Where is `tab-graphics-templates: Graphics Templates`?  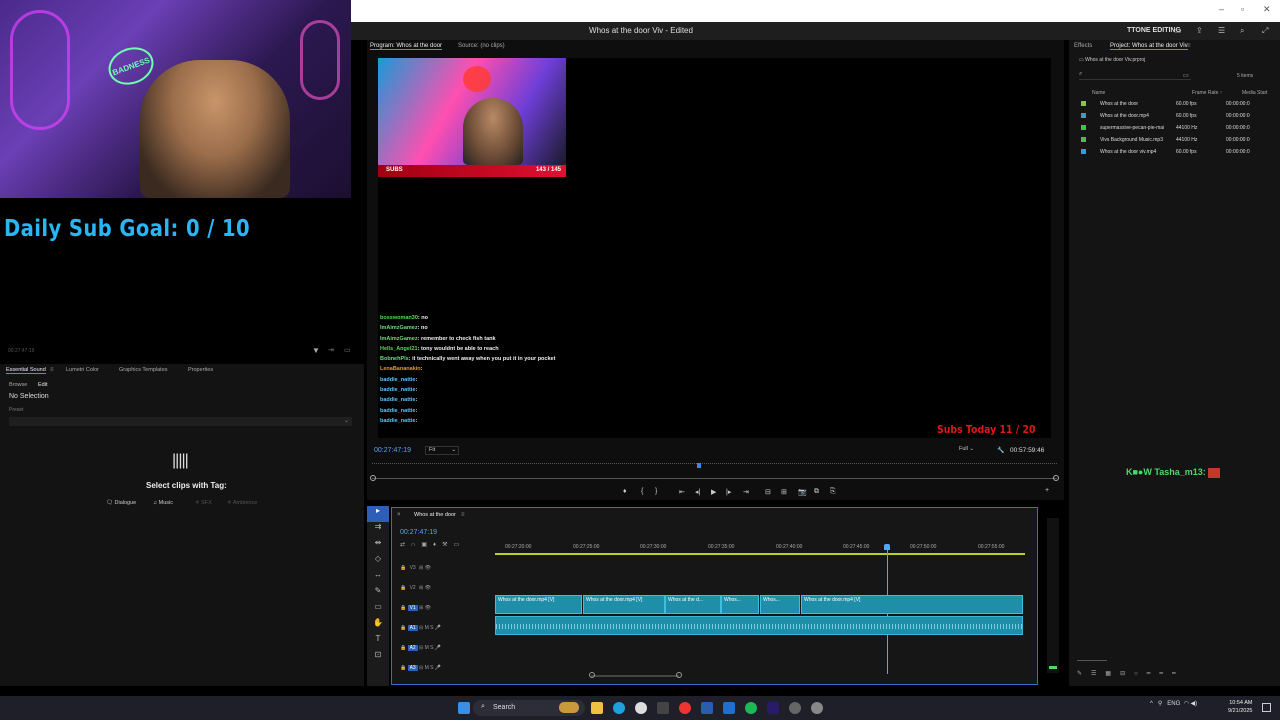 tab-graphics-templates: Graphics Templates is located at coordinates (143, 370).